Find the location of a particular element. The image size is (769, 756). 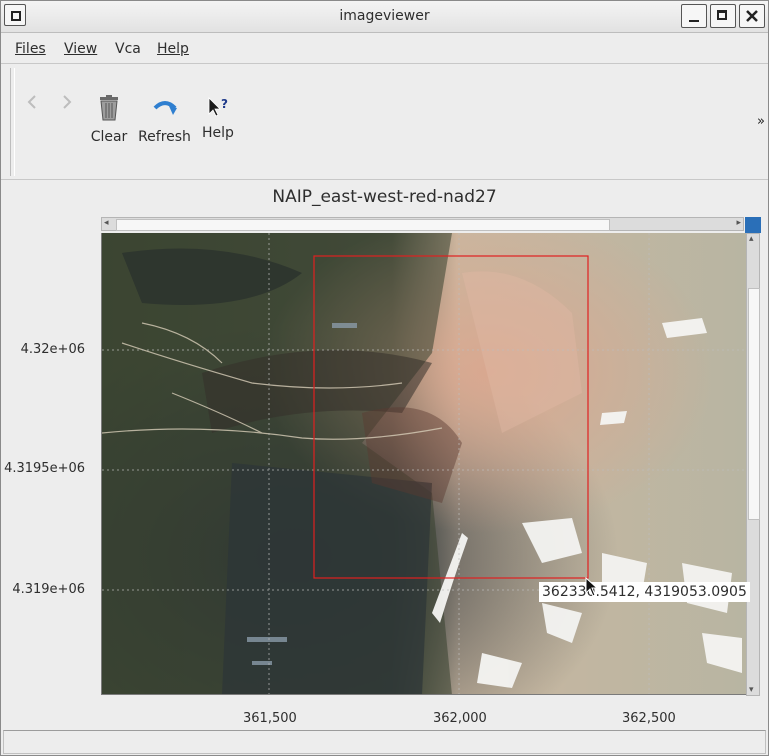

forward-button is located at coordinates (67, 104).